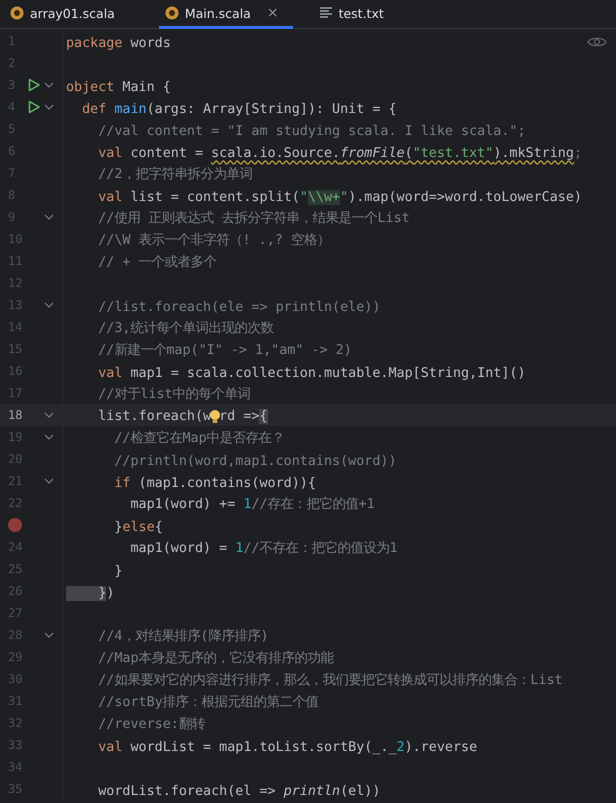 Image resolution: width=616 pixels, height=803 pixels. What do you see at coordinates (15, 415) in the screenshot?
I see `line-number: 18` at bounding box center [15, 415].